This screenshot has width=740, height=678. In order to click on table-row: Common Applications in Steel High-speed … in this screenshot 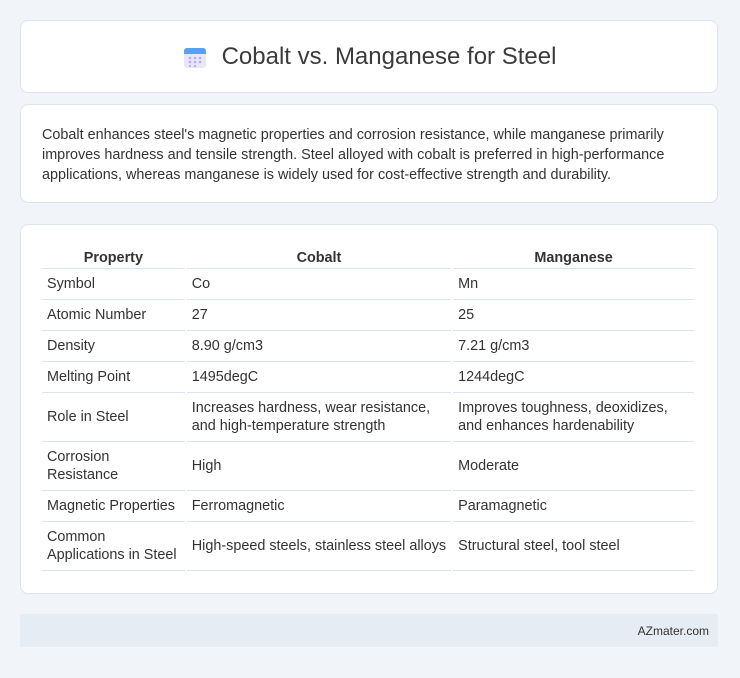, I will do `click(368, 546)`.